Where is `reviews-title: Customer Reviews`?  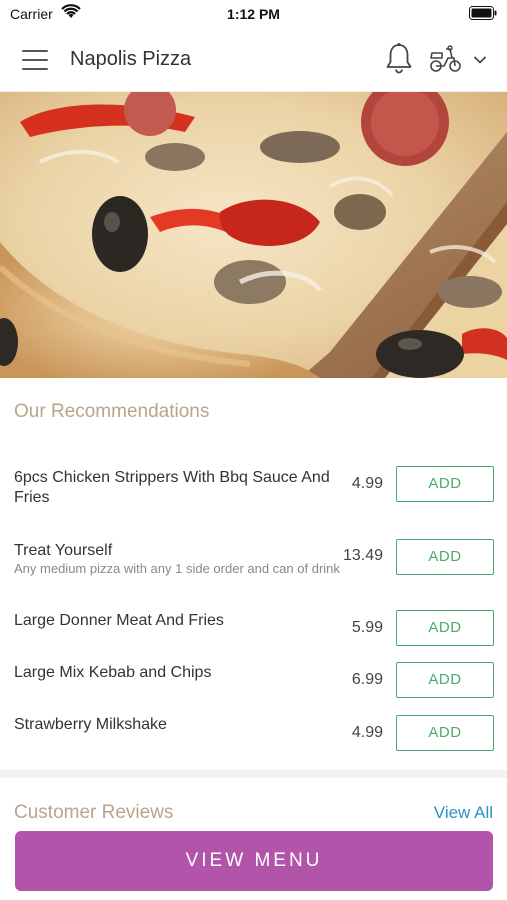 reviews-title: Customer Reviews is located at coordinates (94, 812).